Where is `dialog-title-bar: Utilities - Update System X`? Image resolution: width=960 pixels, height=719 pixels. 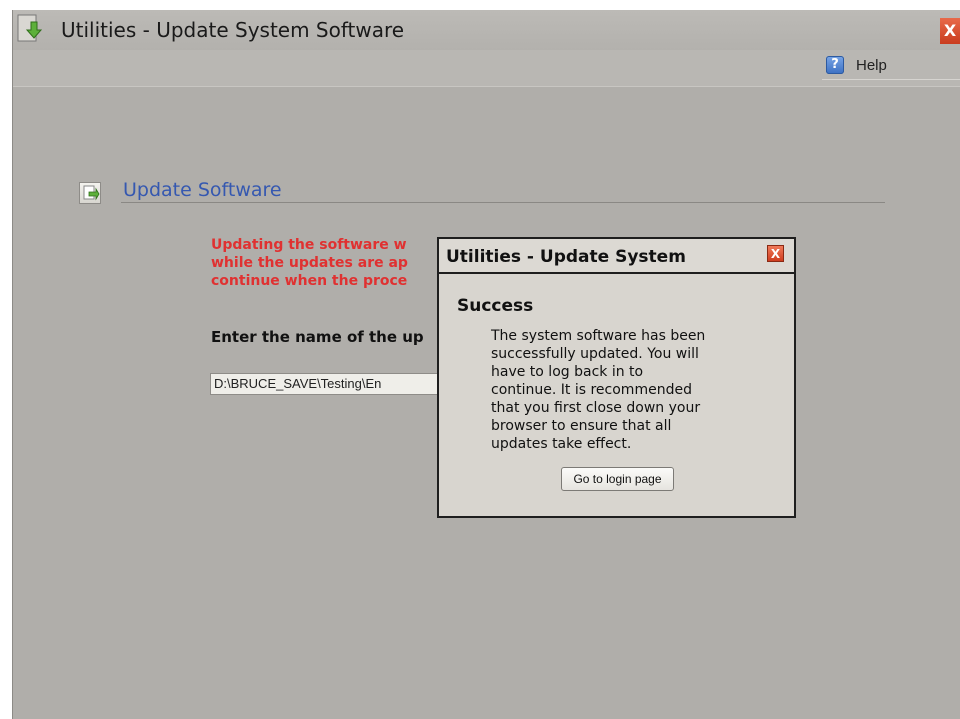
dialog-title-bar: Utilities - Update System X is located at coordinates (616, 256).